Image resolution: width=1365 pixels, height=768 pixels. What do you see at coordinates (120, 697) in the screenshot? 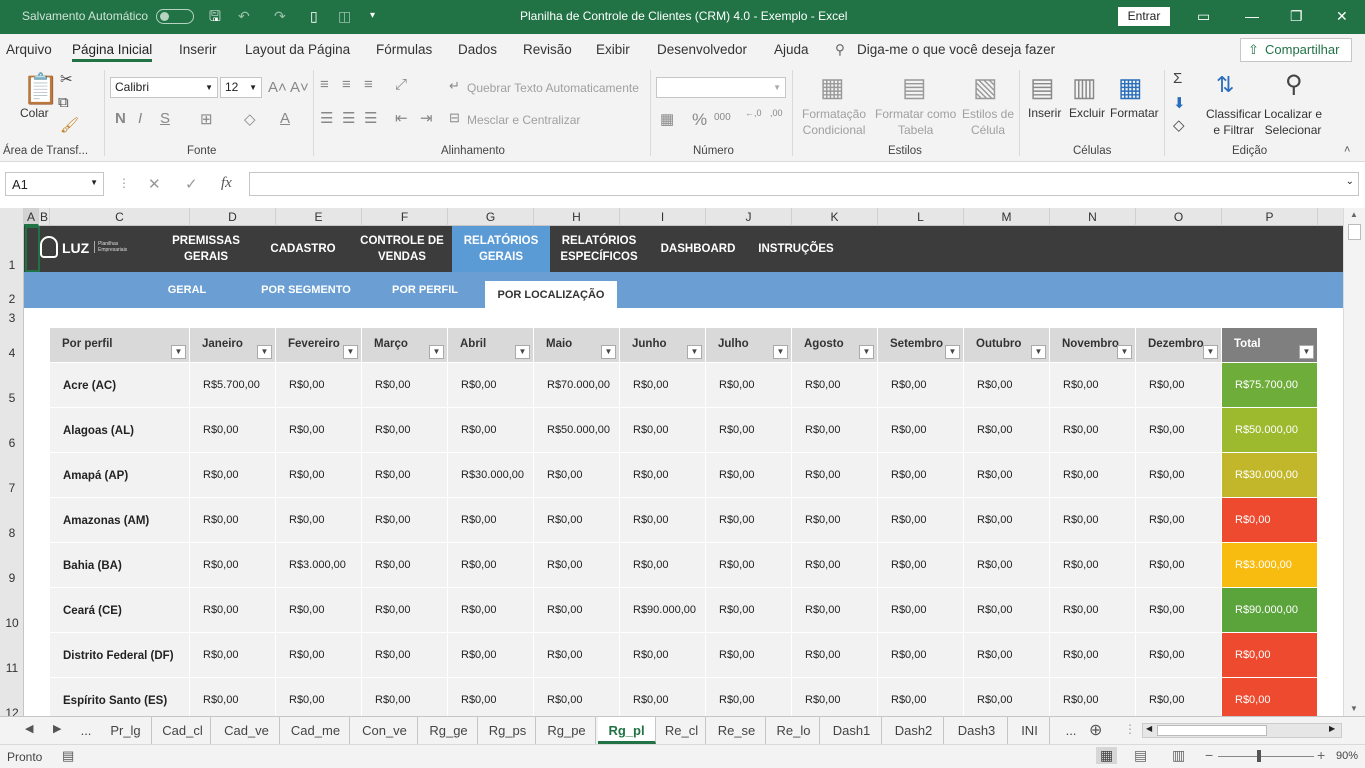
I see `row-label: Espírito Santo (ES)` at bounding box center [120, 697].